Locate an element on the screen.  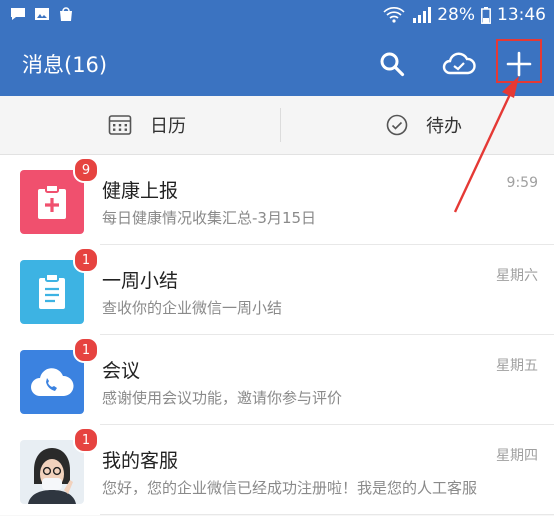
message-time: 9:59 is located at coordinates (522, 183).